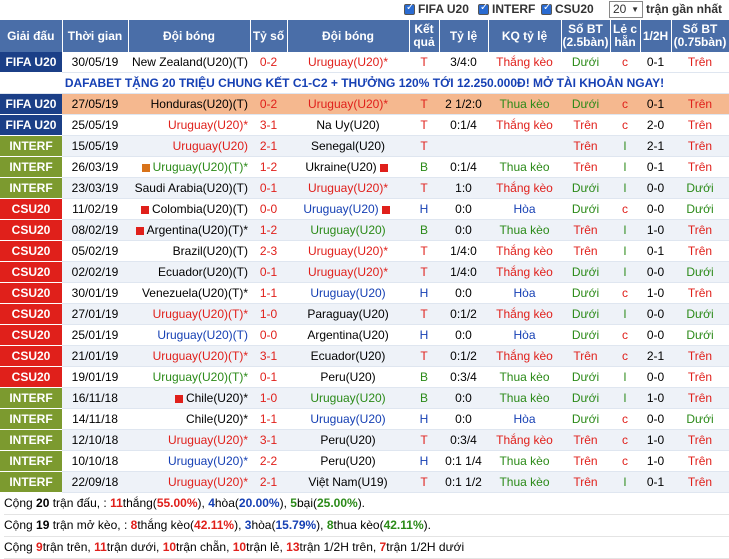  I want to click on summary-text: 4, so click(211, 503).